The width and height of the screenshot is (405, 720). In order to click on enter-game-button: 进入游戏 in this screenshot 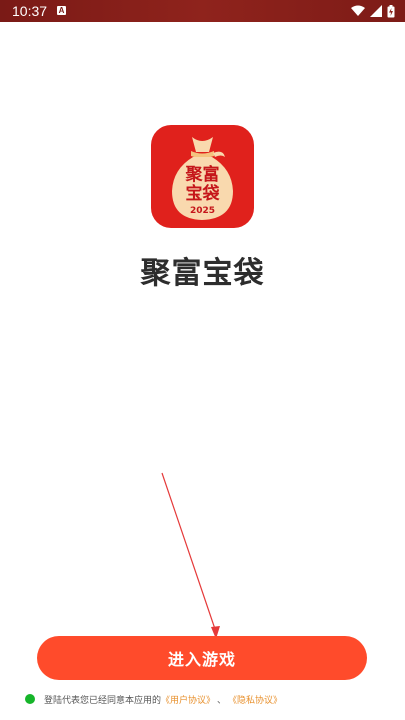, I will do `click(202, 658)`.